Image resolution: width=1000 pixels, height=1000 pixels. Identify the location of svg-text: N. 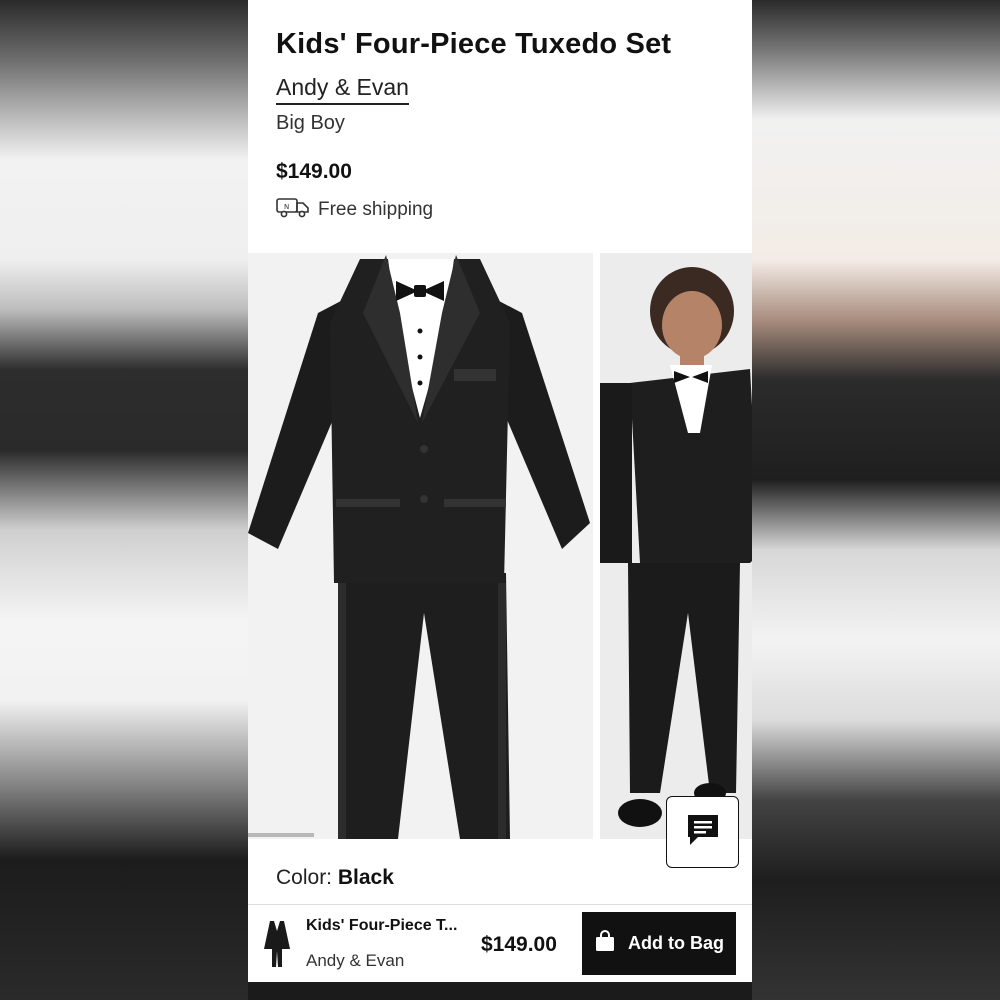
(286, 207).